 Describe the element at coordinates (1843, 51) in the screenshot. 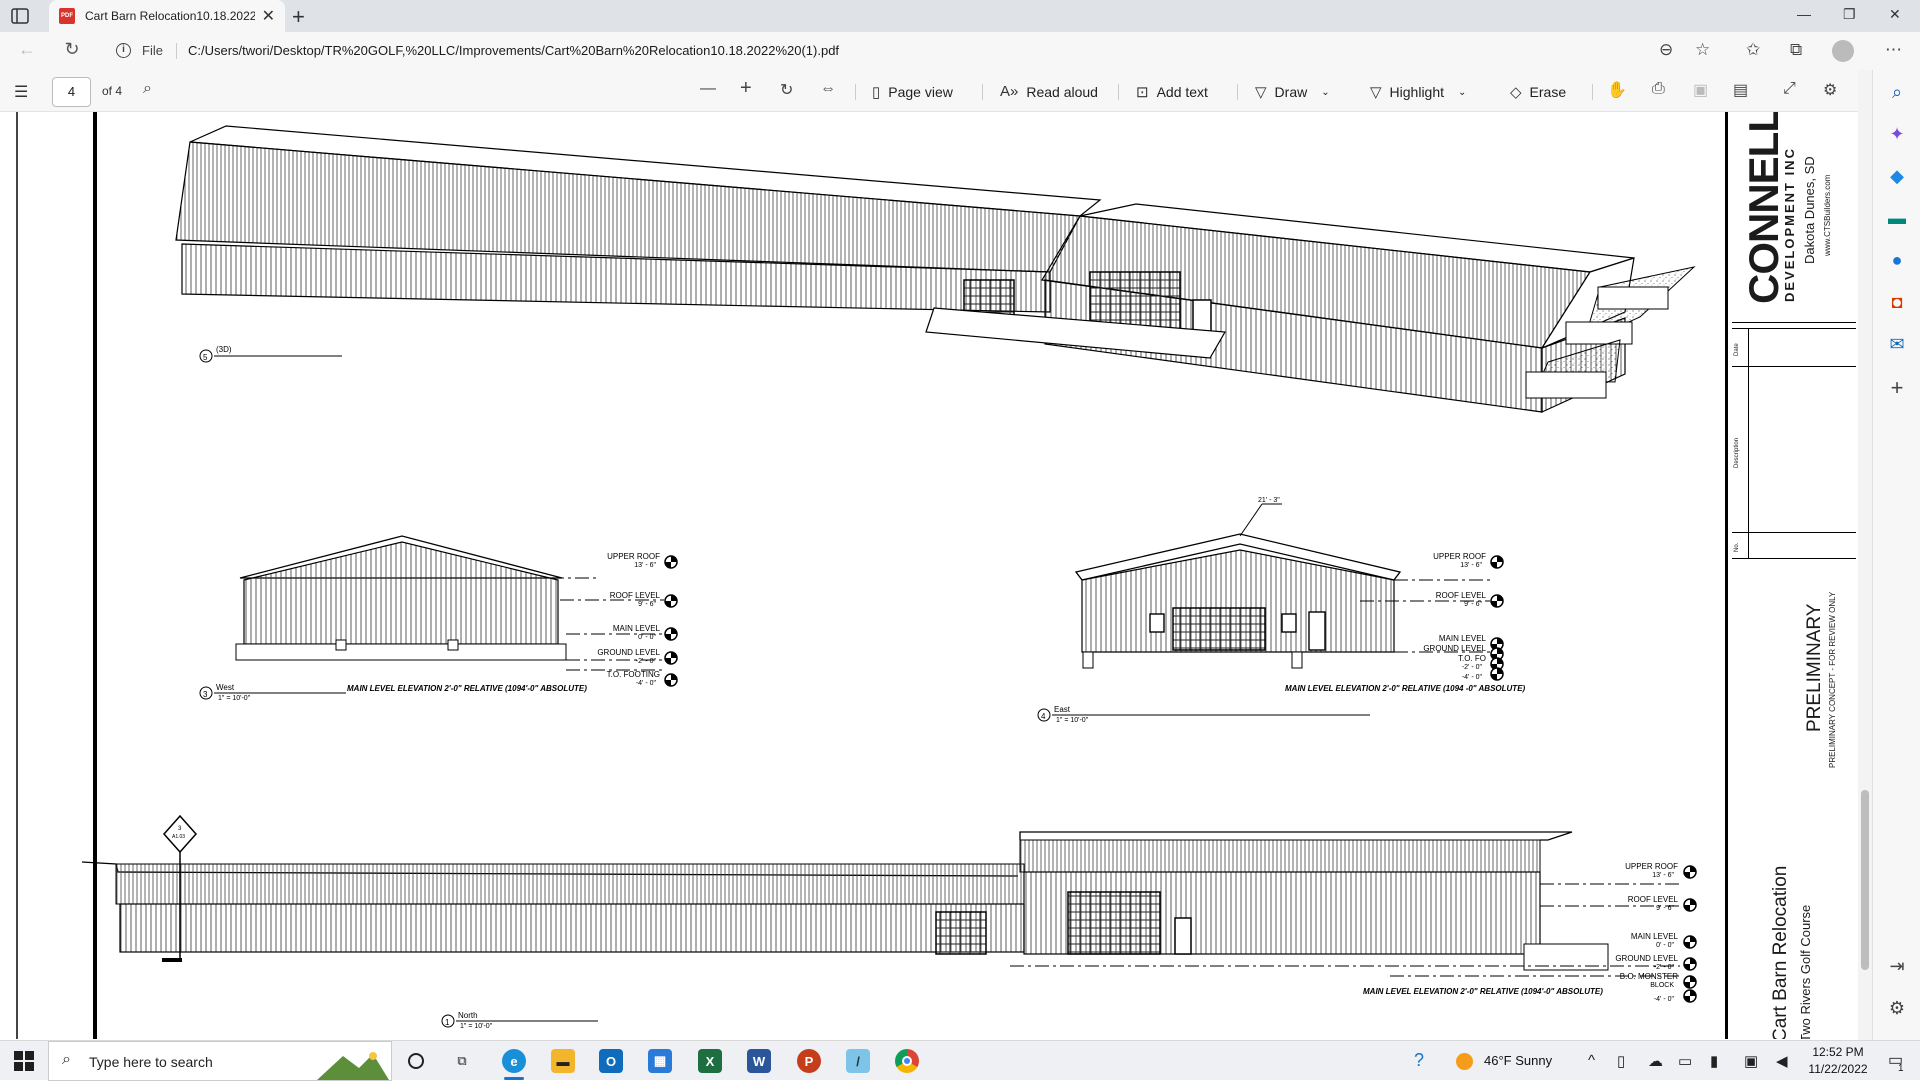

I see `profile-avatar` at that location.